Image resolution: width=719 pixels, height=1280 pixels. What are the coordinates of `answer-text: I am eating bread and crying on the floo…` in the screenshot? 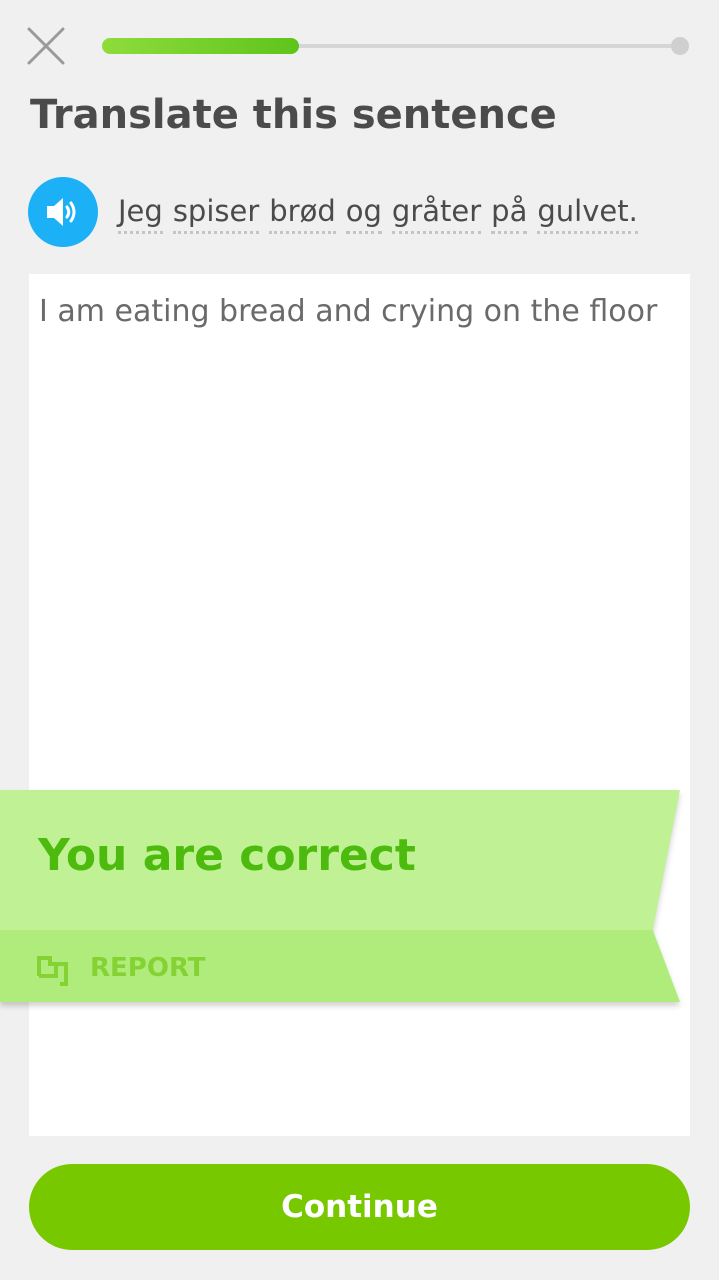 It's located at (348, 311).